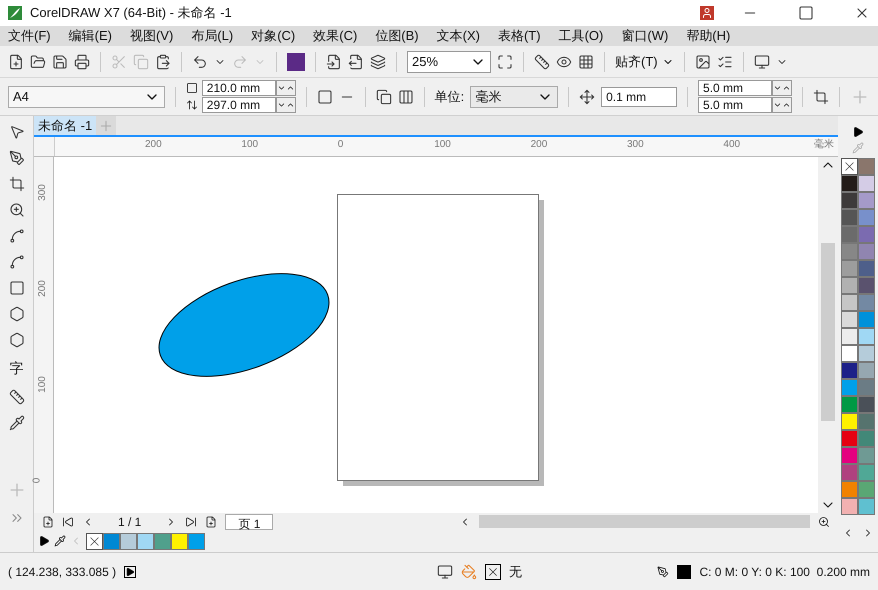 Image resolution: width=878 pixels, height=590 pixels. I want to click on play-icon, so click(130, 572).